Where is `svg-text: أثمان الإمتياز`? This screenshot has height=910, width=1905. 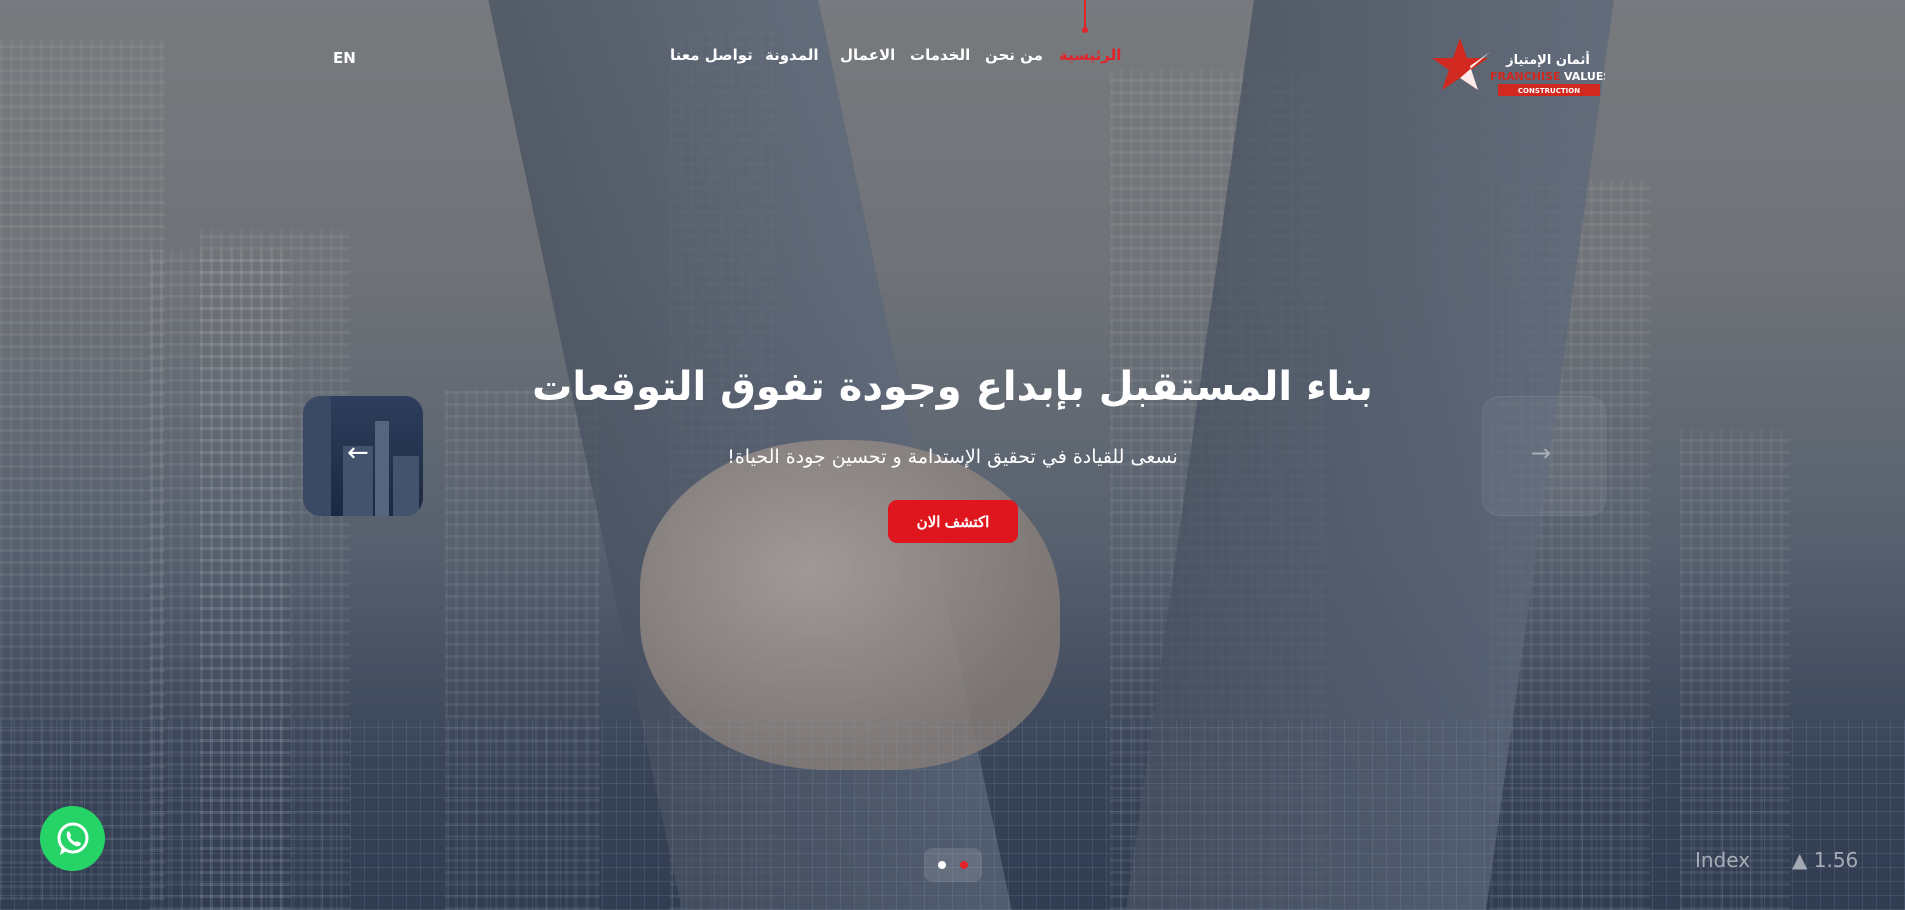 svg-text: أثمان الإمتياز is located at coordinates (1547, 59).